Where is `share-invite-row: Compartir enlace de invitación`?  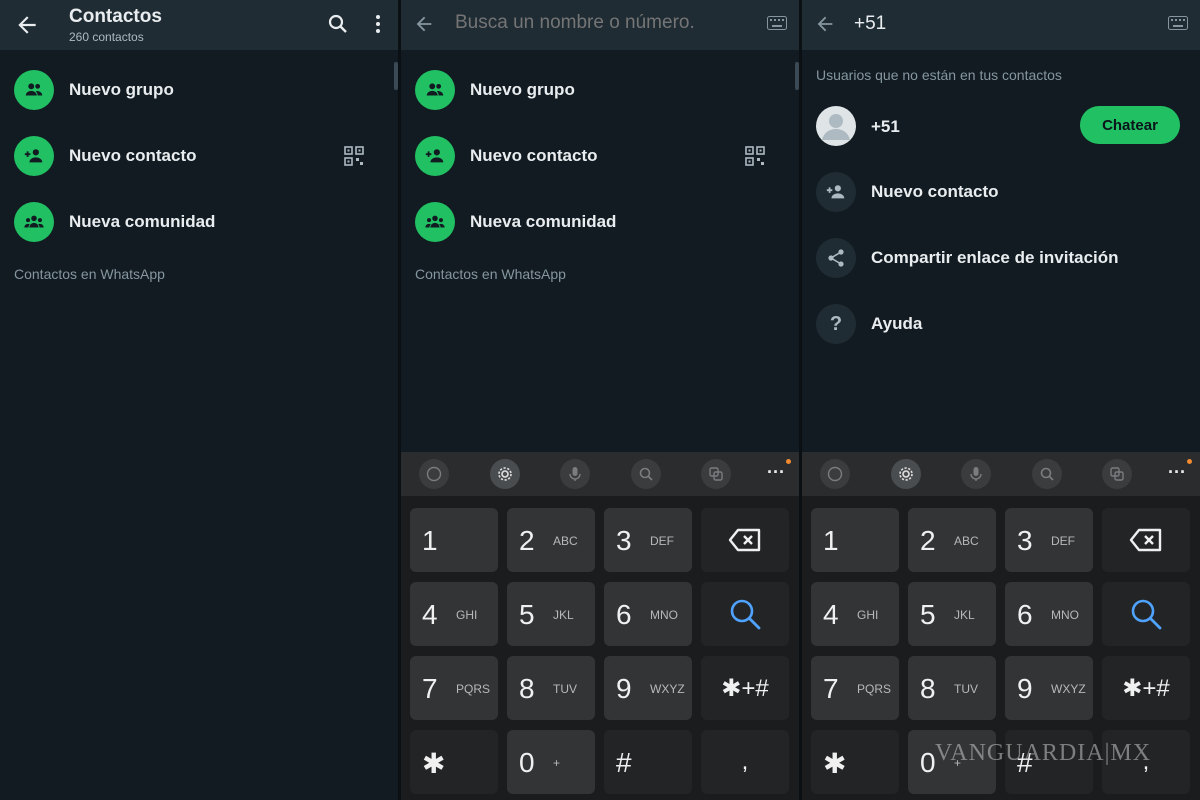
share-invite-row: Compartir enlace de invitación is located at coordinates (1001, 258).